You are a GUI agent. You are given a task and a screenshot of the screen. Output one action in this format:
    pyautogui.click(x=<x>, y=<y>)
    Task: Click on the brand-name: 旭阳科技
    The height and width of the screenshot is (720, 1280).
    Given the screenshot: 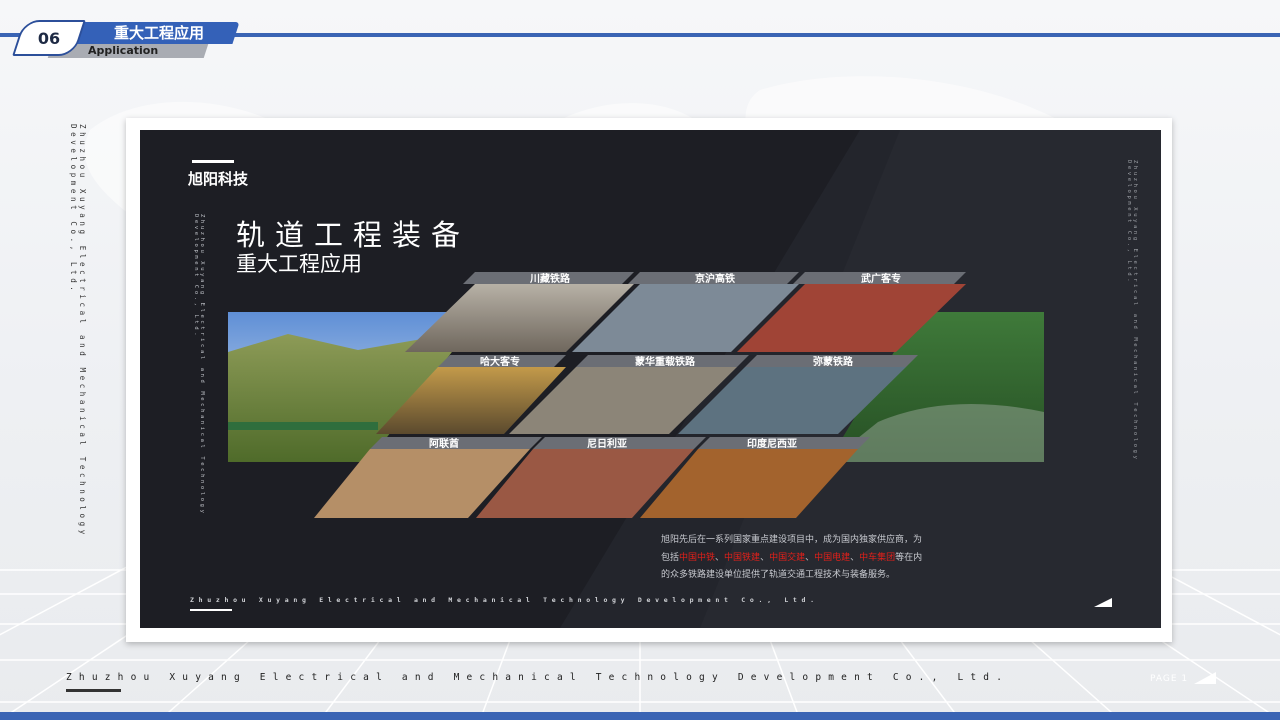 What is the action you would take?
    pyautogui.click(x=218, y=179)
    